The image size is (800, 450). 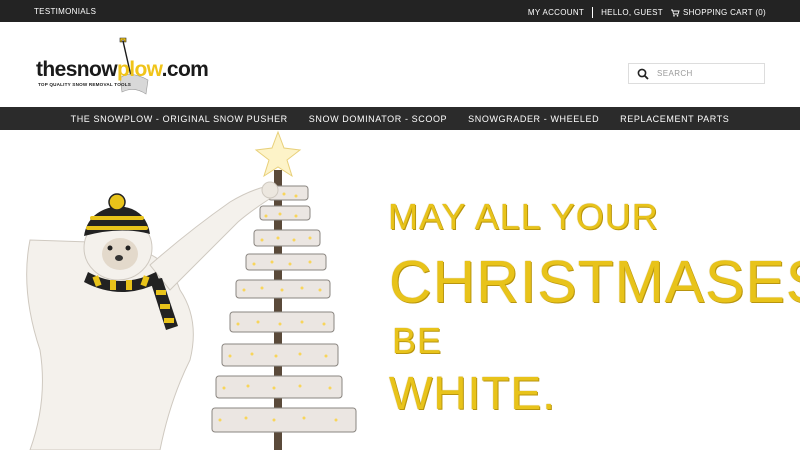 What do you see at coordinates (65, 11) in the screenshot?
I see `testimonials-link: TESTIMONIALS` at bounding box center [65, 11].